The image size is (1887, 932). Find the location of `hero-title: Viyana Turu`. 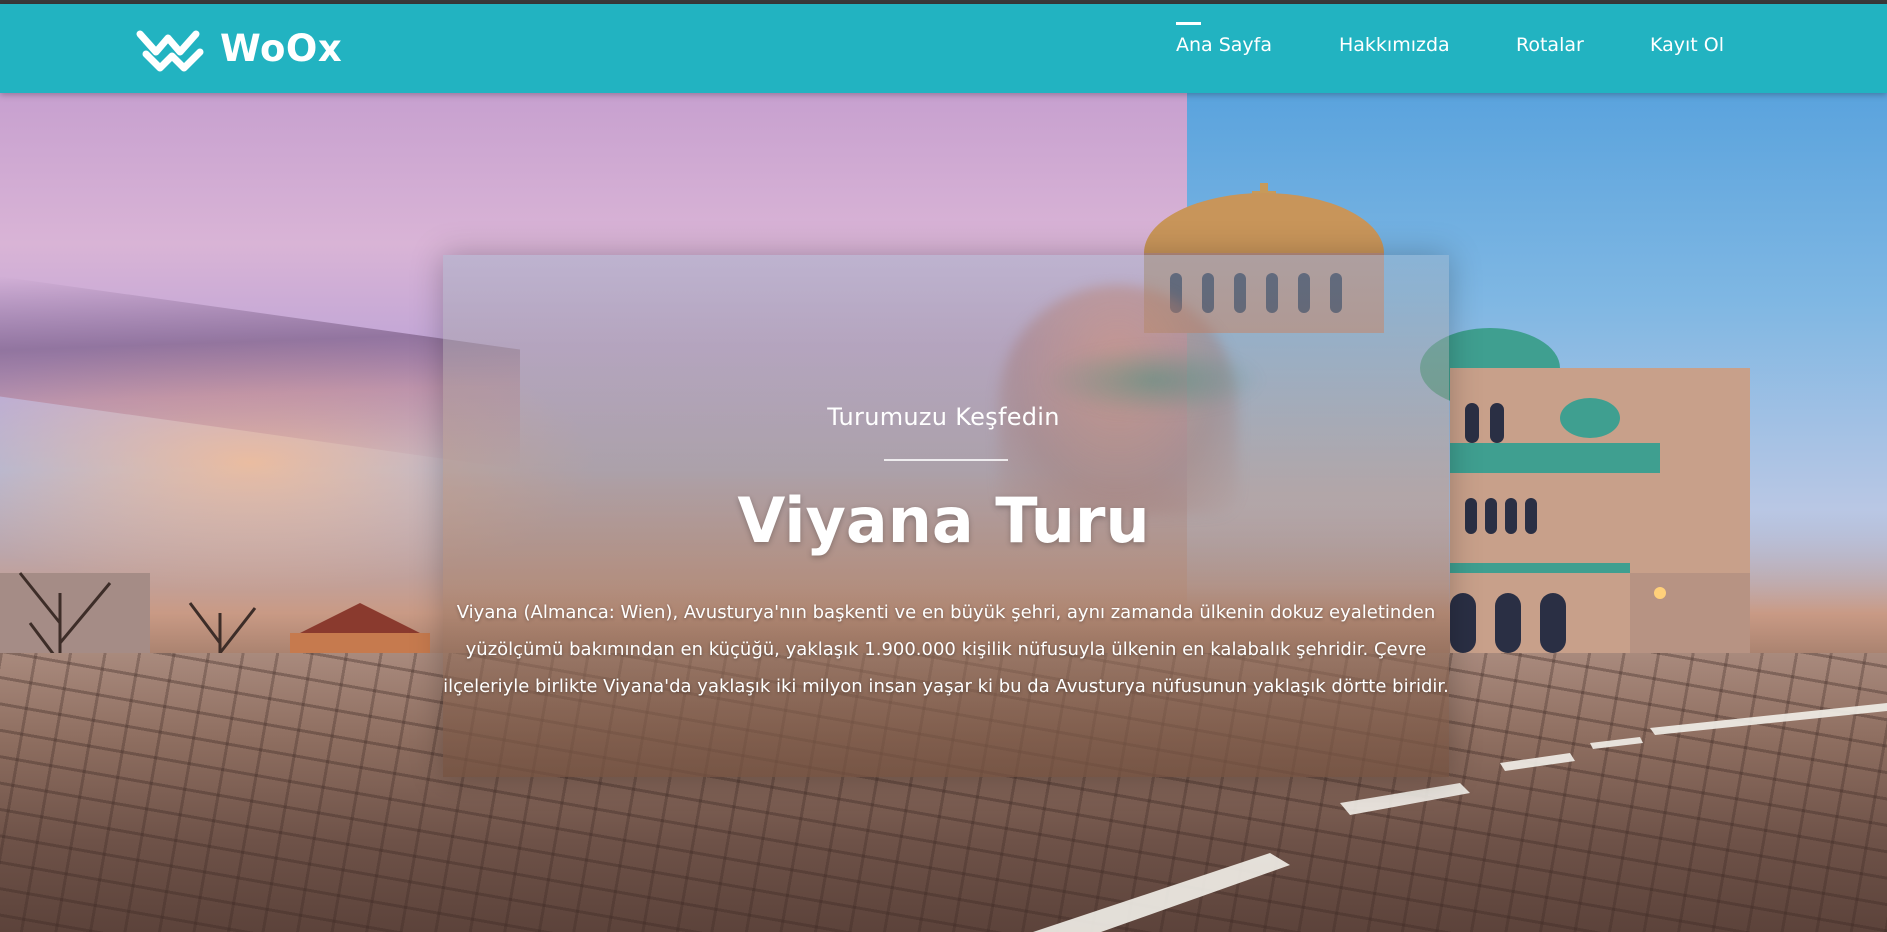

hero-title: Viyana Turu is located at coordinates (943, 520).